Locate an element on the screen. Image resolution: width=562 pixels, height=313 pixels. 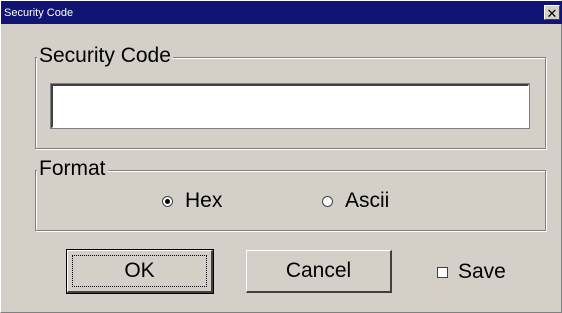
radio-hex-label: Hex is located at coordinates (204, 200).